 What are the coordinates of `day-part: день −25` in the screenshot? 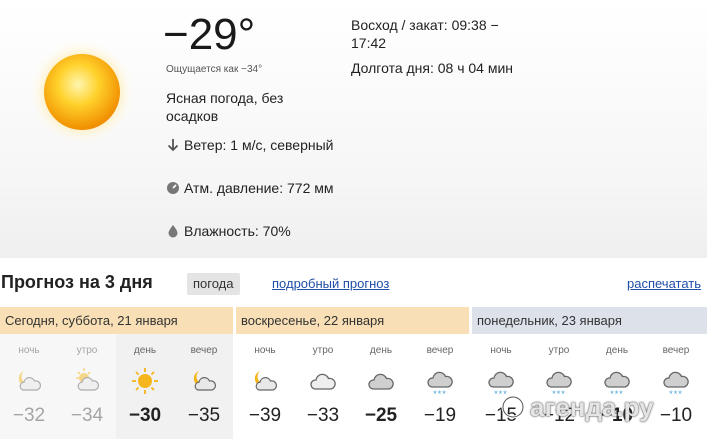 It's located at (381, 386).